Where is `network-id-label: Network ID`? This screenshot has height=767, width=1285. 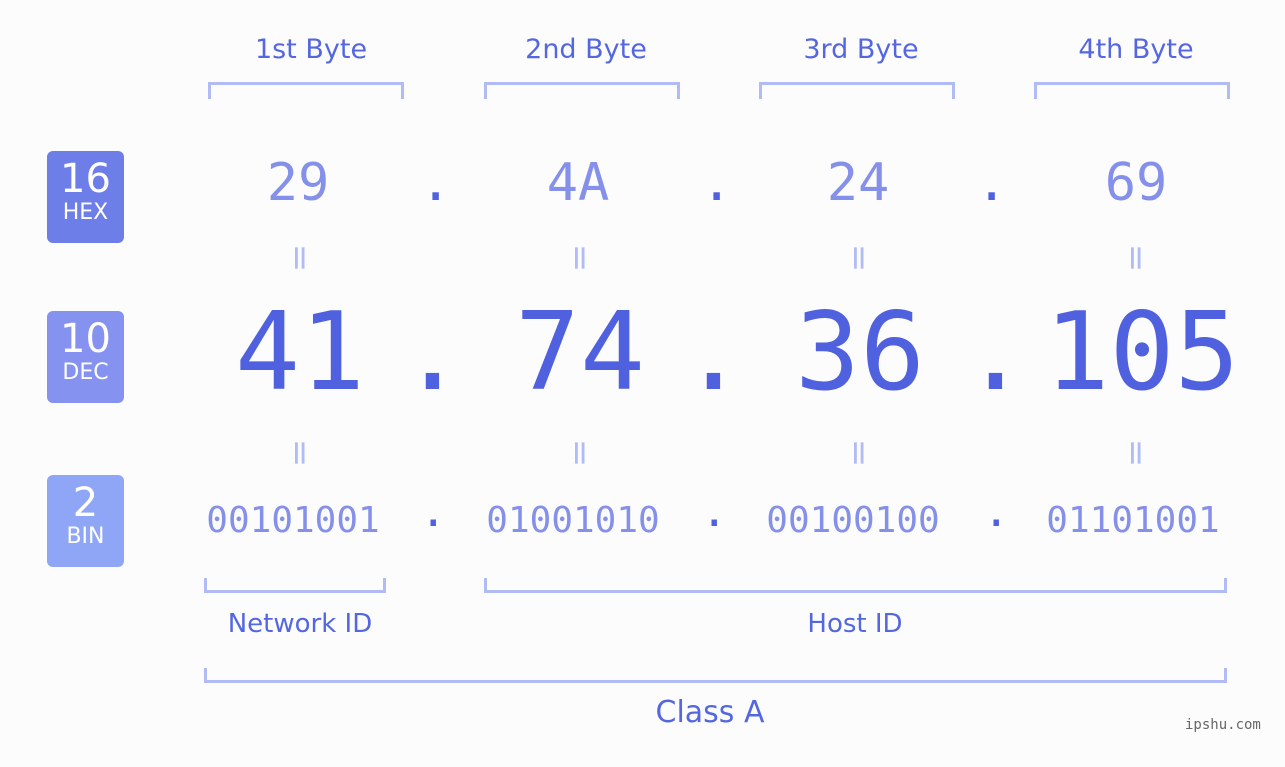
network-id-label: Network ID is located at coordinates (300, 624).